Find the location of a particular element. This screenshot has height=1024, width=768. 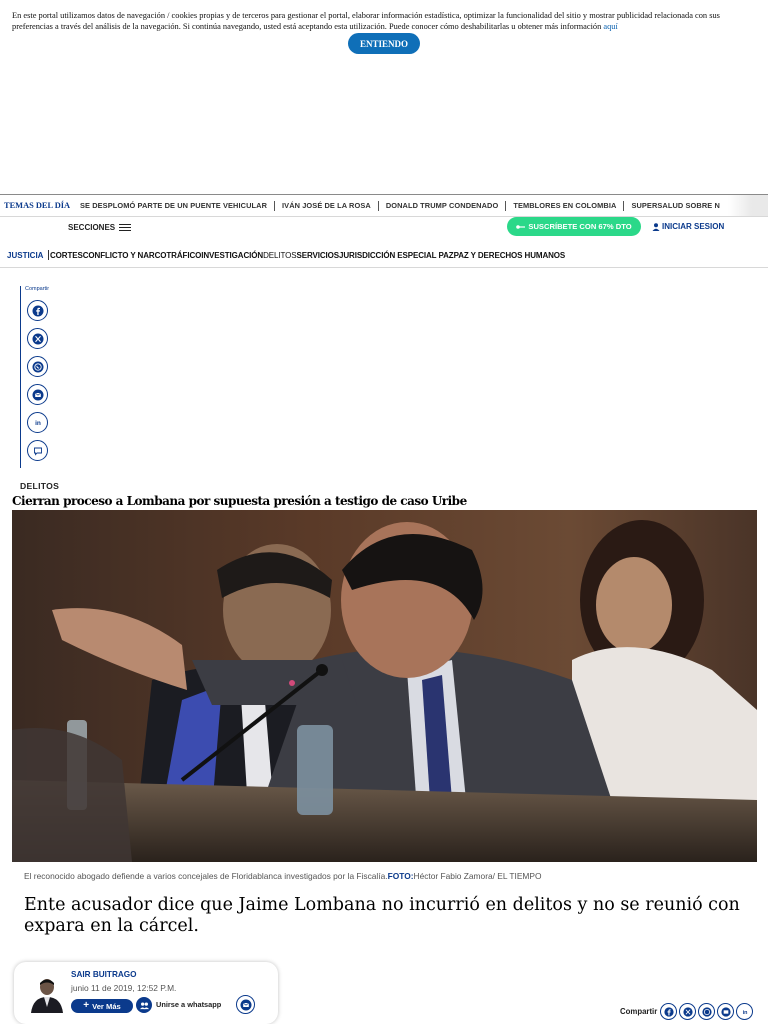

section-nav-item: CORTES is located at coordinates (66, 255).